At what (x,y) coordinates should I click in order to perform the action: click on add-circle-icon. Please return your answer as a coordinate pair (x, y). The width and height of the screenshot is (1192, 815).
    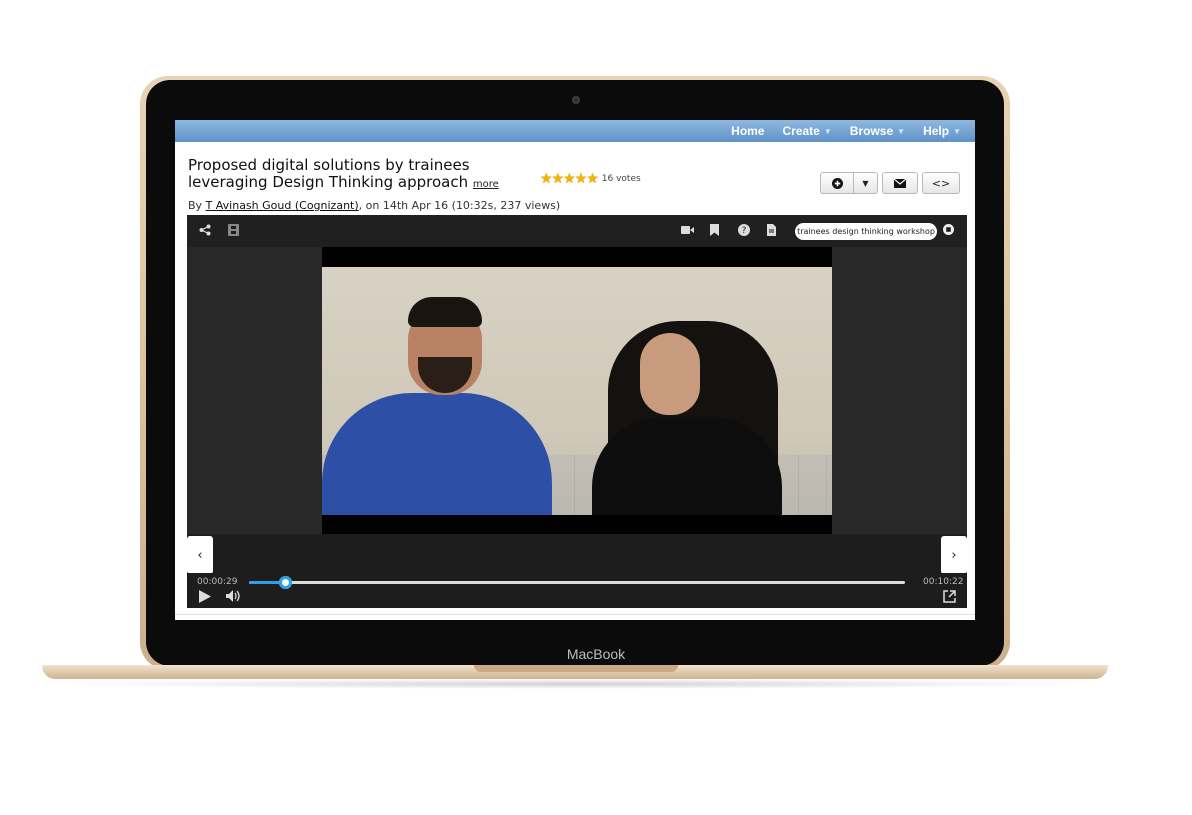
    Looking at the image, I should click on (837, 183).